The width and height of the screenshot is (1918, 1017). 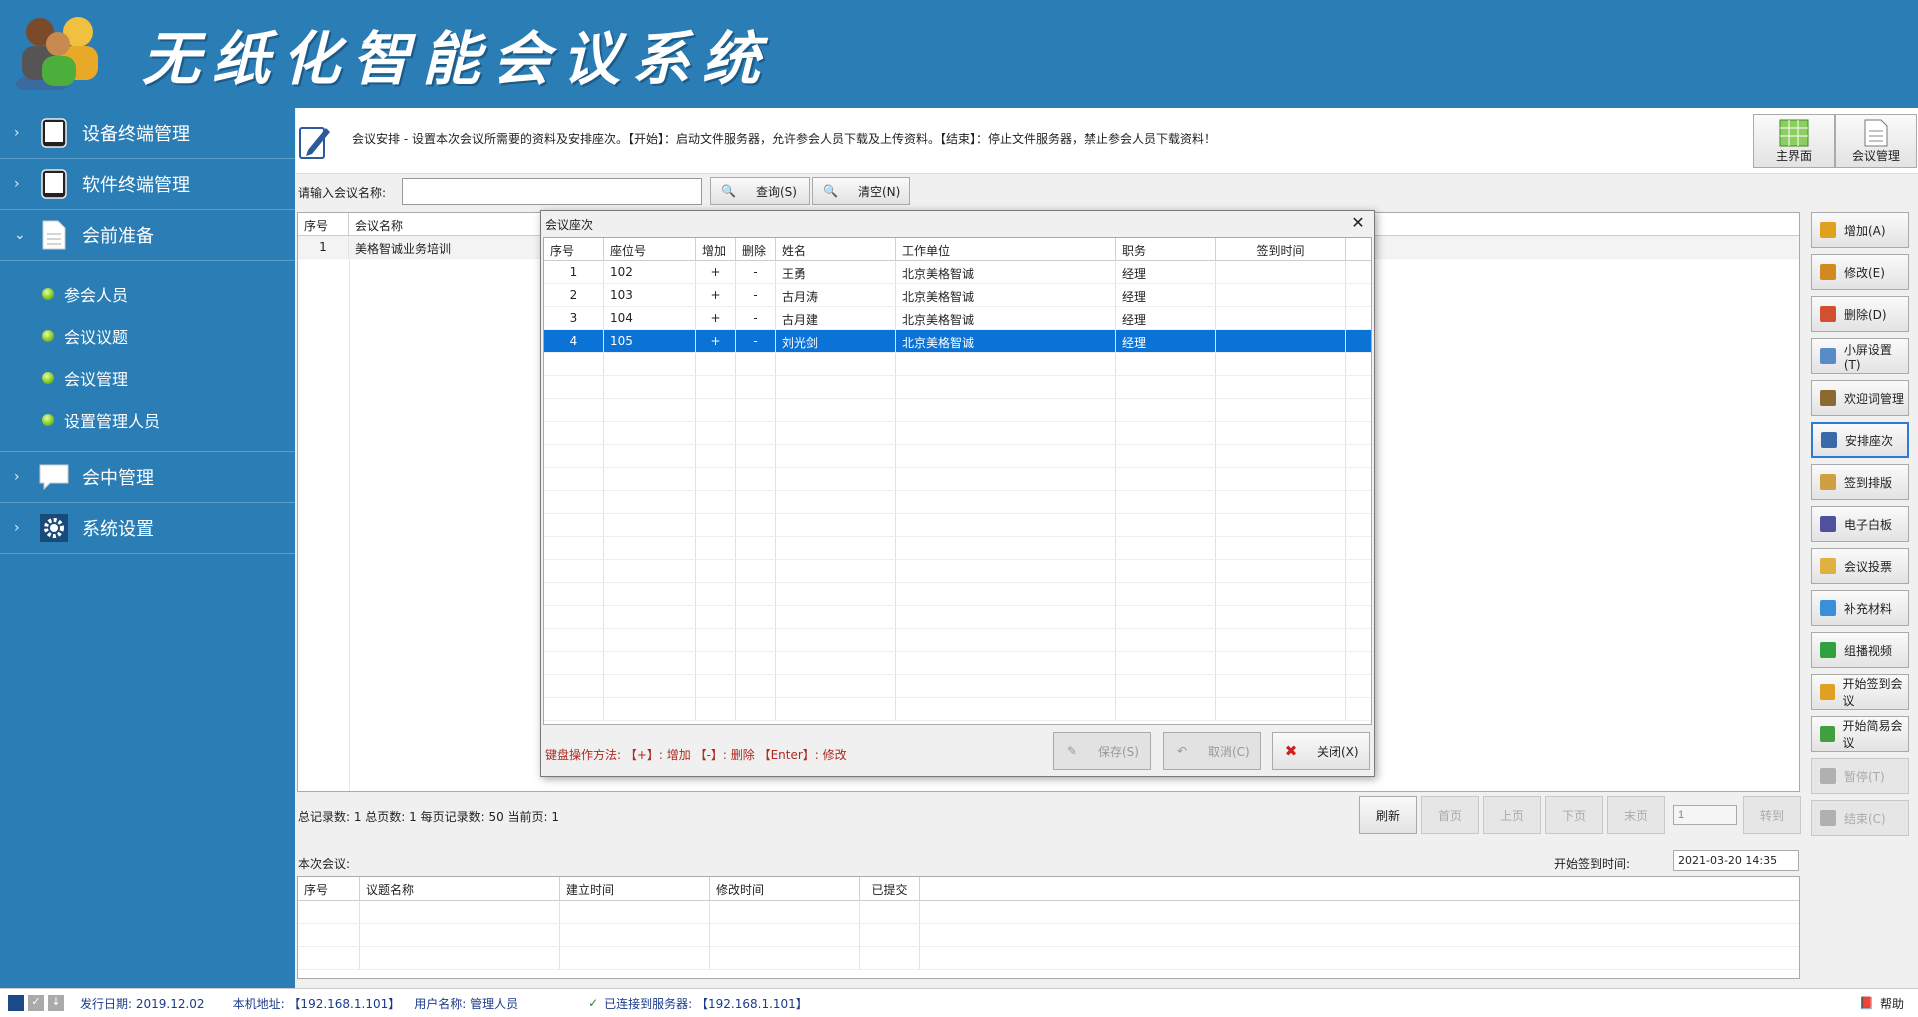 I want to click on column-header: 姓名, so click(x=836, y=249).